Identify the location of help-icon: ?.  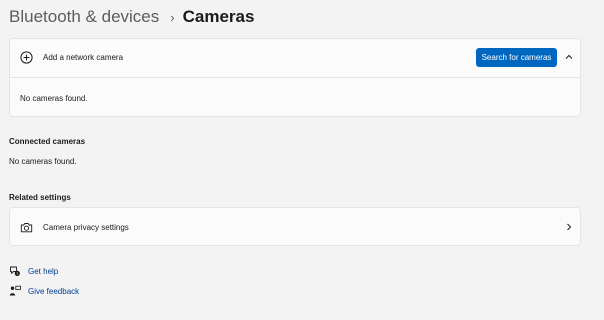
(15, 271).